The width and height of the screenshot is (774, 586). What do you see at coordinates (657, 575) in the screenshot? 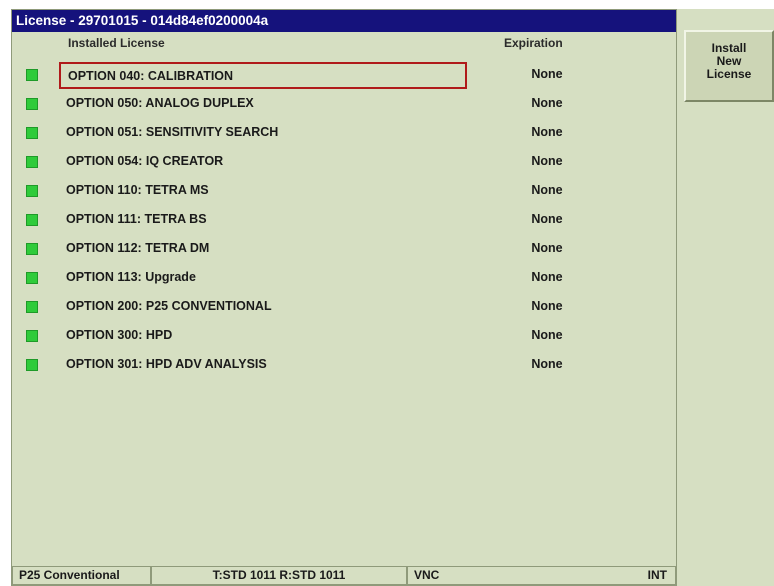
I see `status-reference: INT` at bounding box center [657, 575].